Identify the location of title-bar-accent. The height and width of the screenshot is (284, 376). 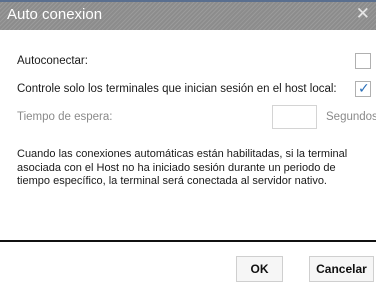
(188, 1).